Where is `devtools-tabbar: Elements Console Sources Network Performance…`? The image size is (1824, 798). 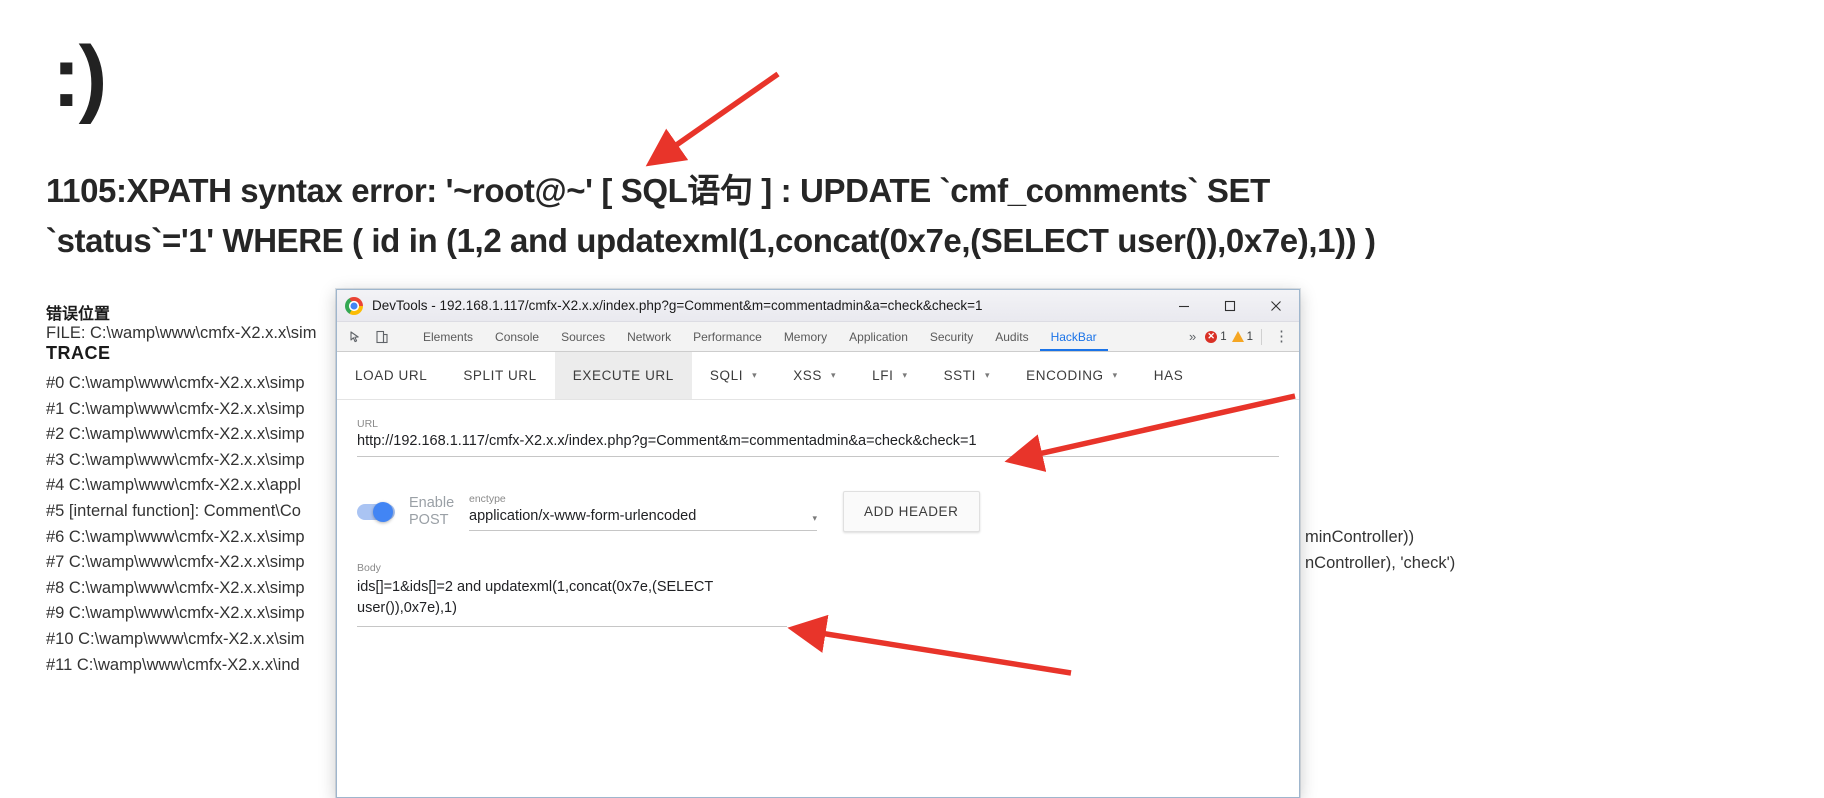
devtools-tabbar: Elements Console Sources Network Performance… is located at coordinates (818, 337).